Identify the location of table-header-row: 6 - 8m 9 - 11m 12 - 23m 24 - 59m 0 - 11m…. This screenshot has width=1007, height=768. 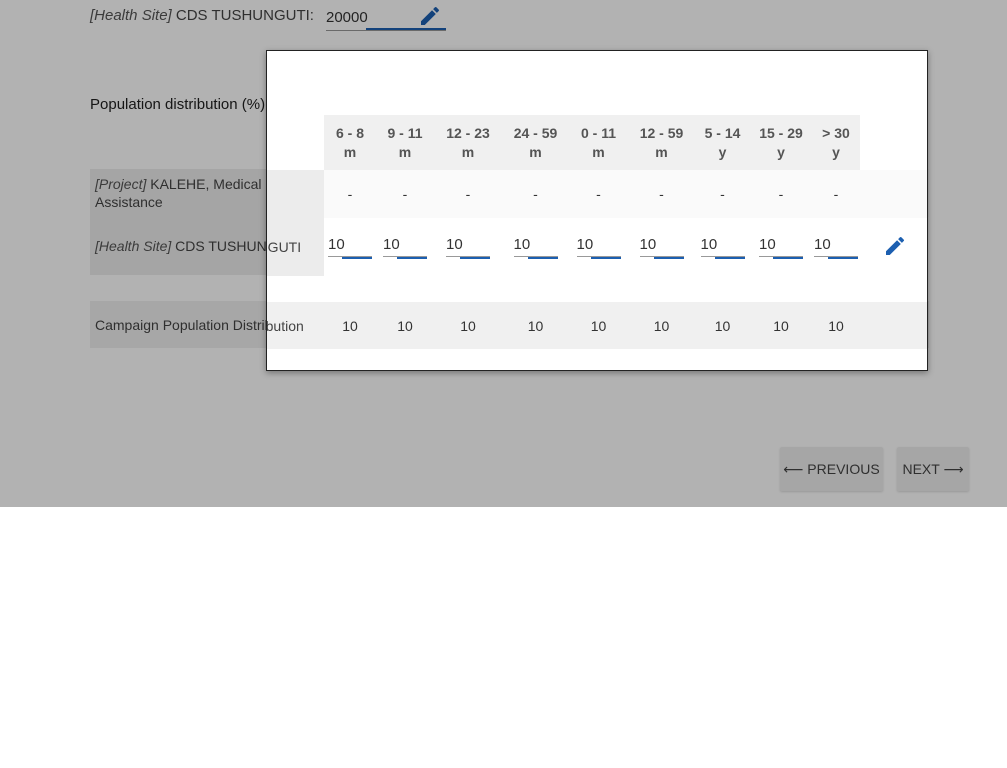
(597, 142).